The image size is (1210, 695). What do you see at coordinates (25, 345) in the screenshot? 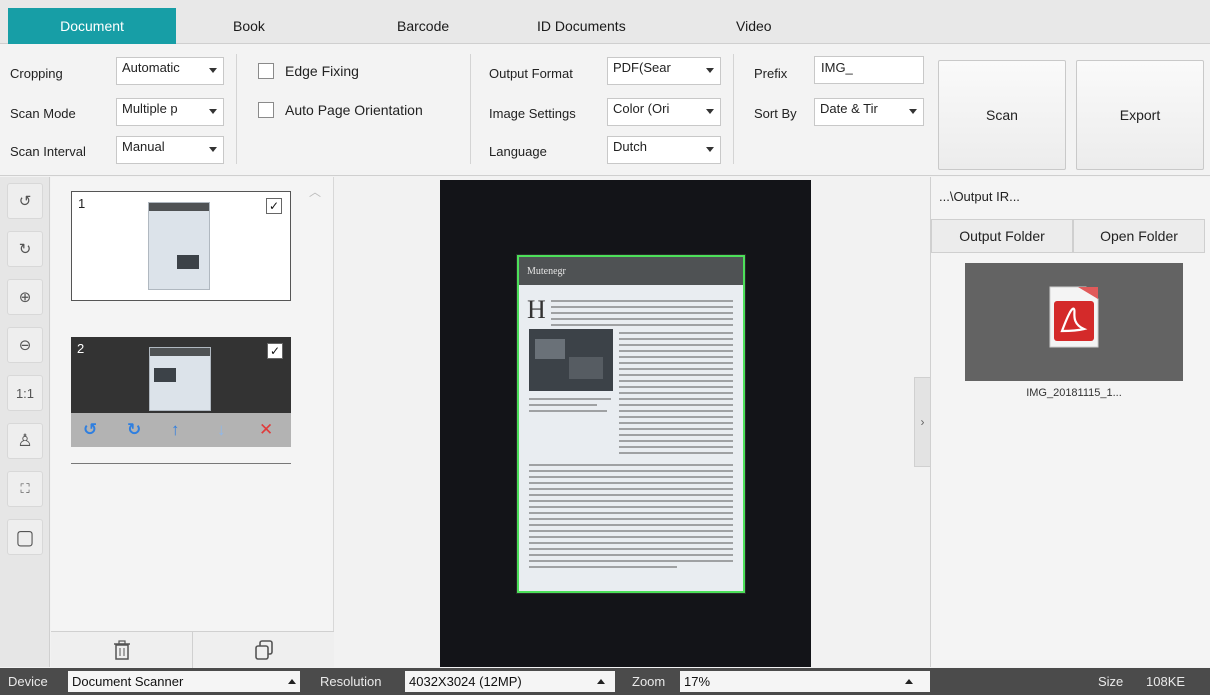
I see `zoom-out-icon: ⊖` at bounding box center [25, 345].